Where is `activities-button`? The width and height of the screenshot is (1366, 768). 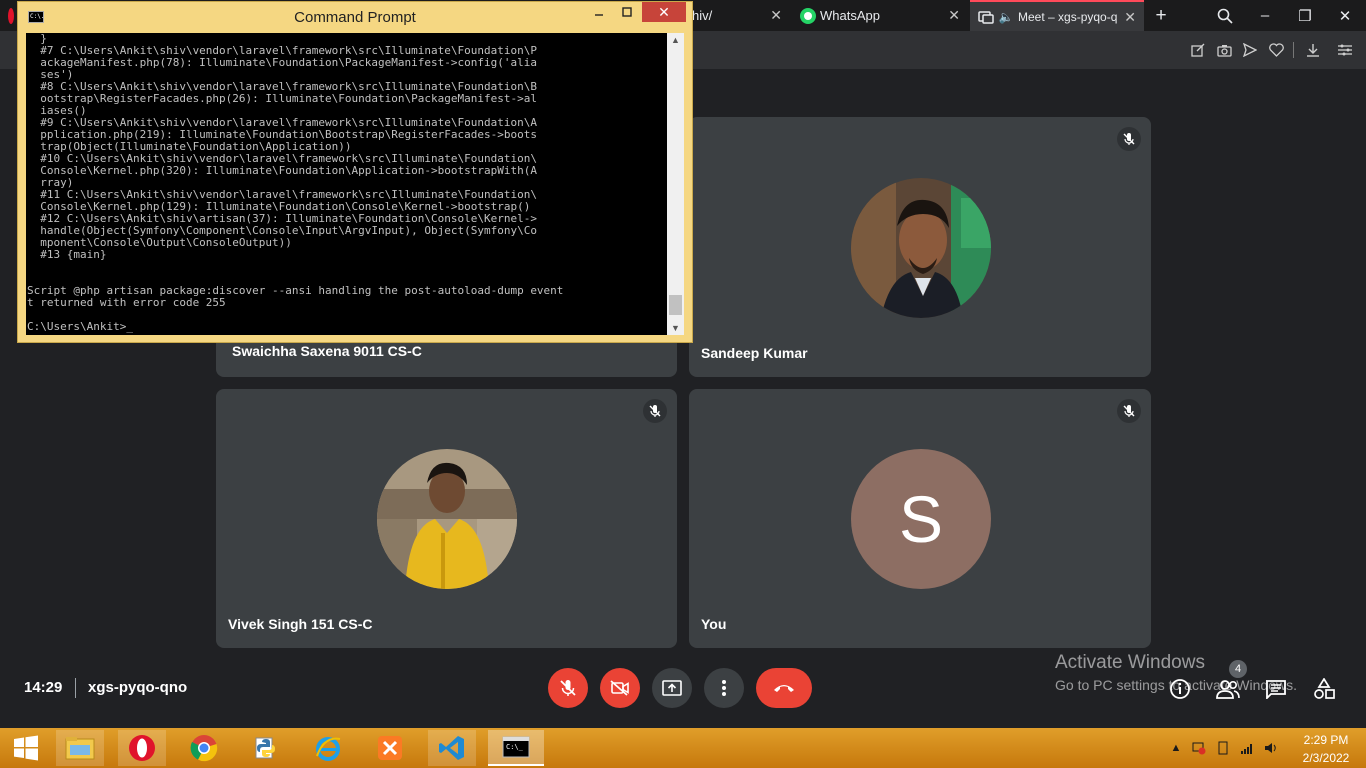 activities-button is located at coordinates (1324, 689).